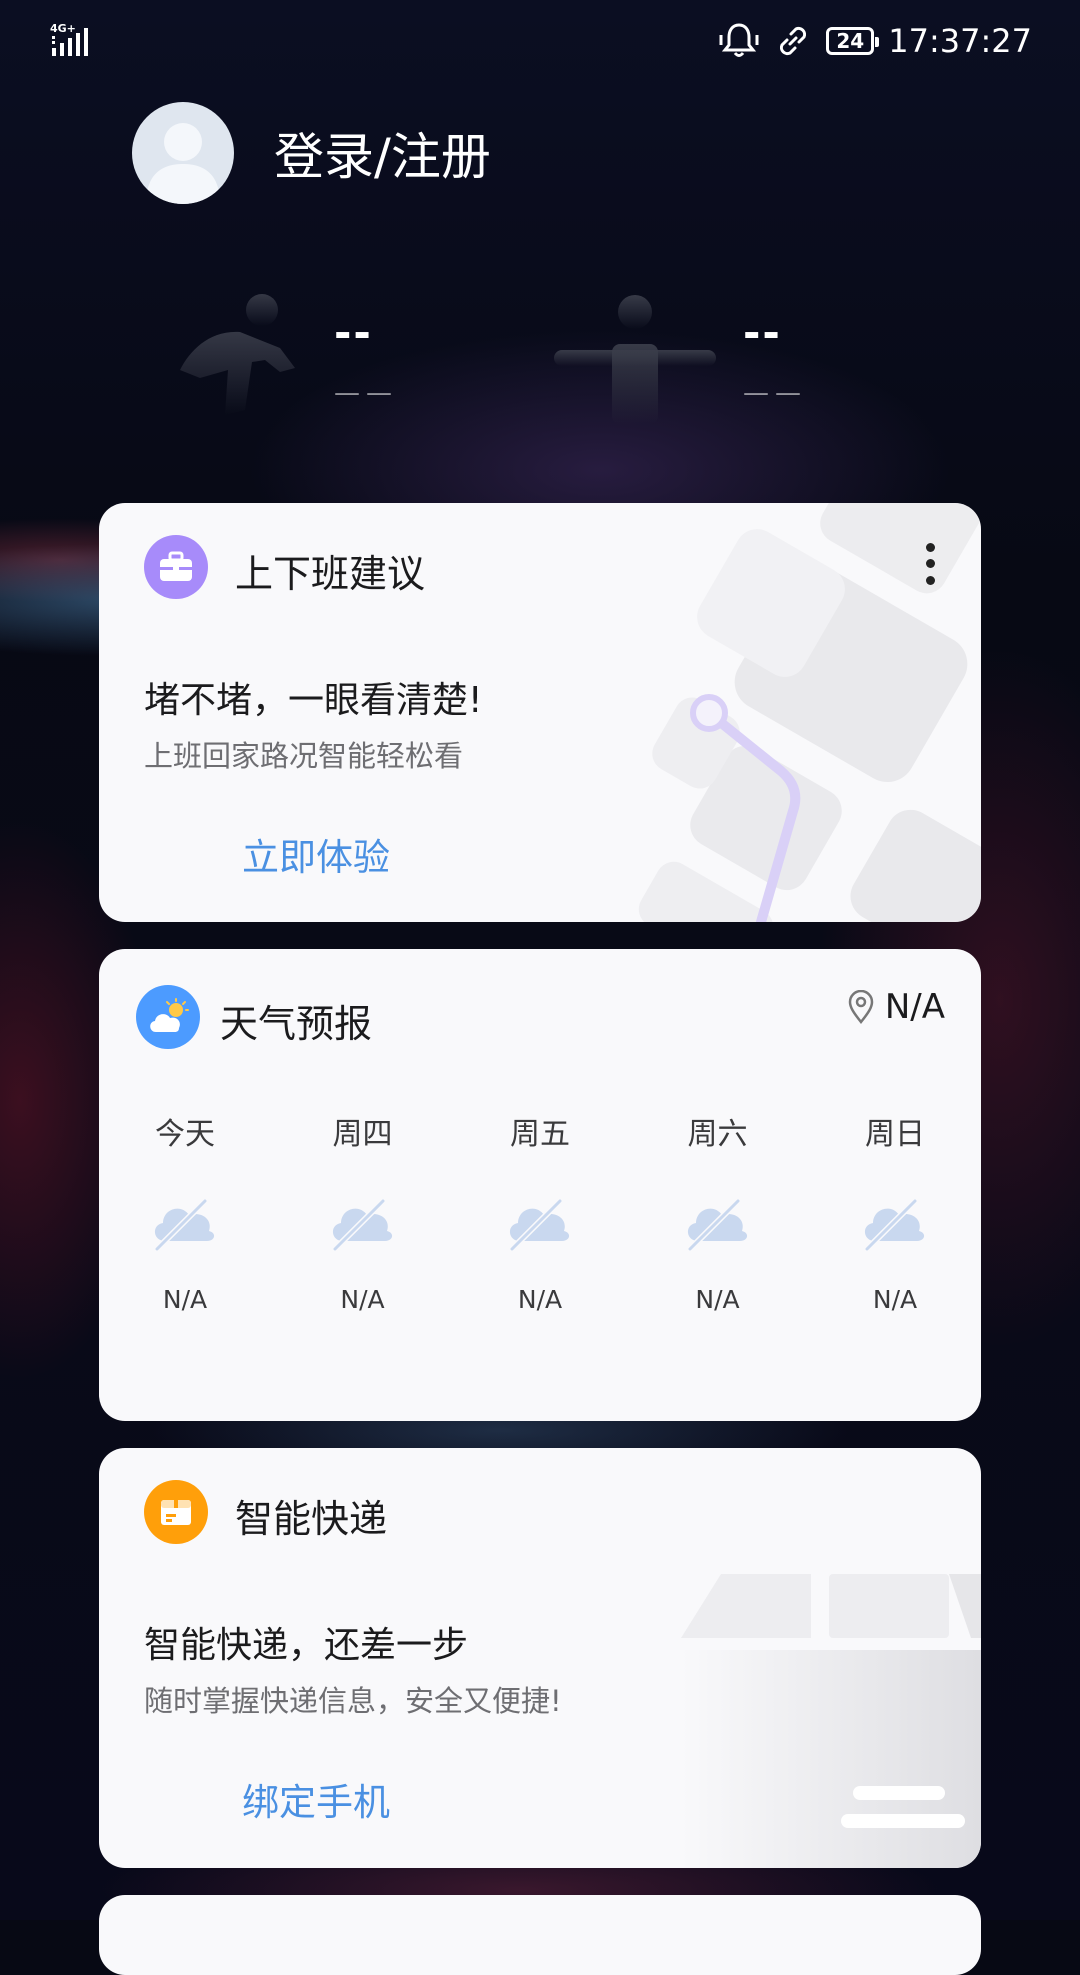 Image resolution: width=1080 pixels, height=1975 pixels. I want to click on day-name: 今天, so click(185, 1134).